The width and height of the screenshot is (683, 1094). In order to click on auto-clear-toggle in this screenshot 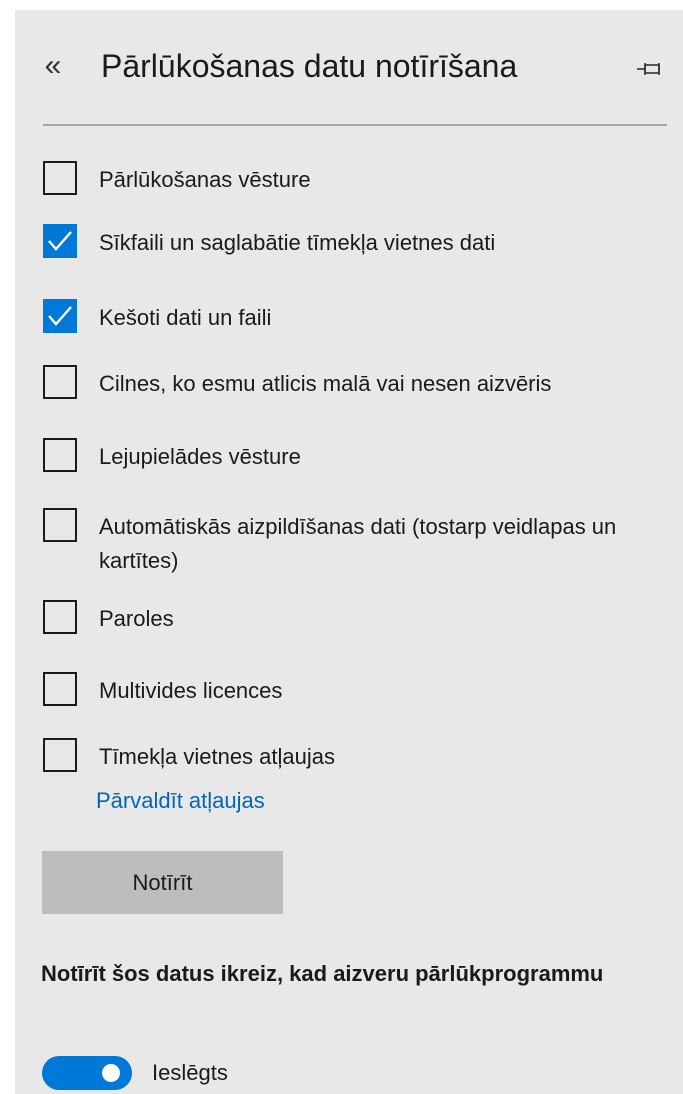, I will do `click(87, 1073)`.